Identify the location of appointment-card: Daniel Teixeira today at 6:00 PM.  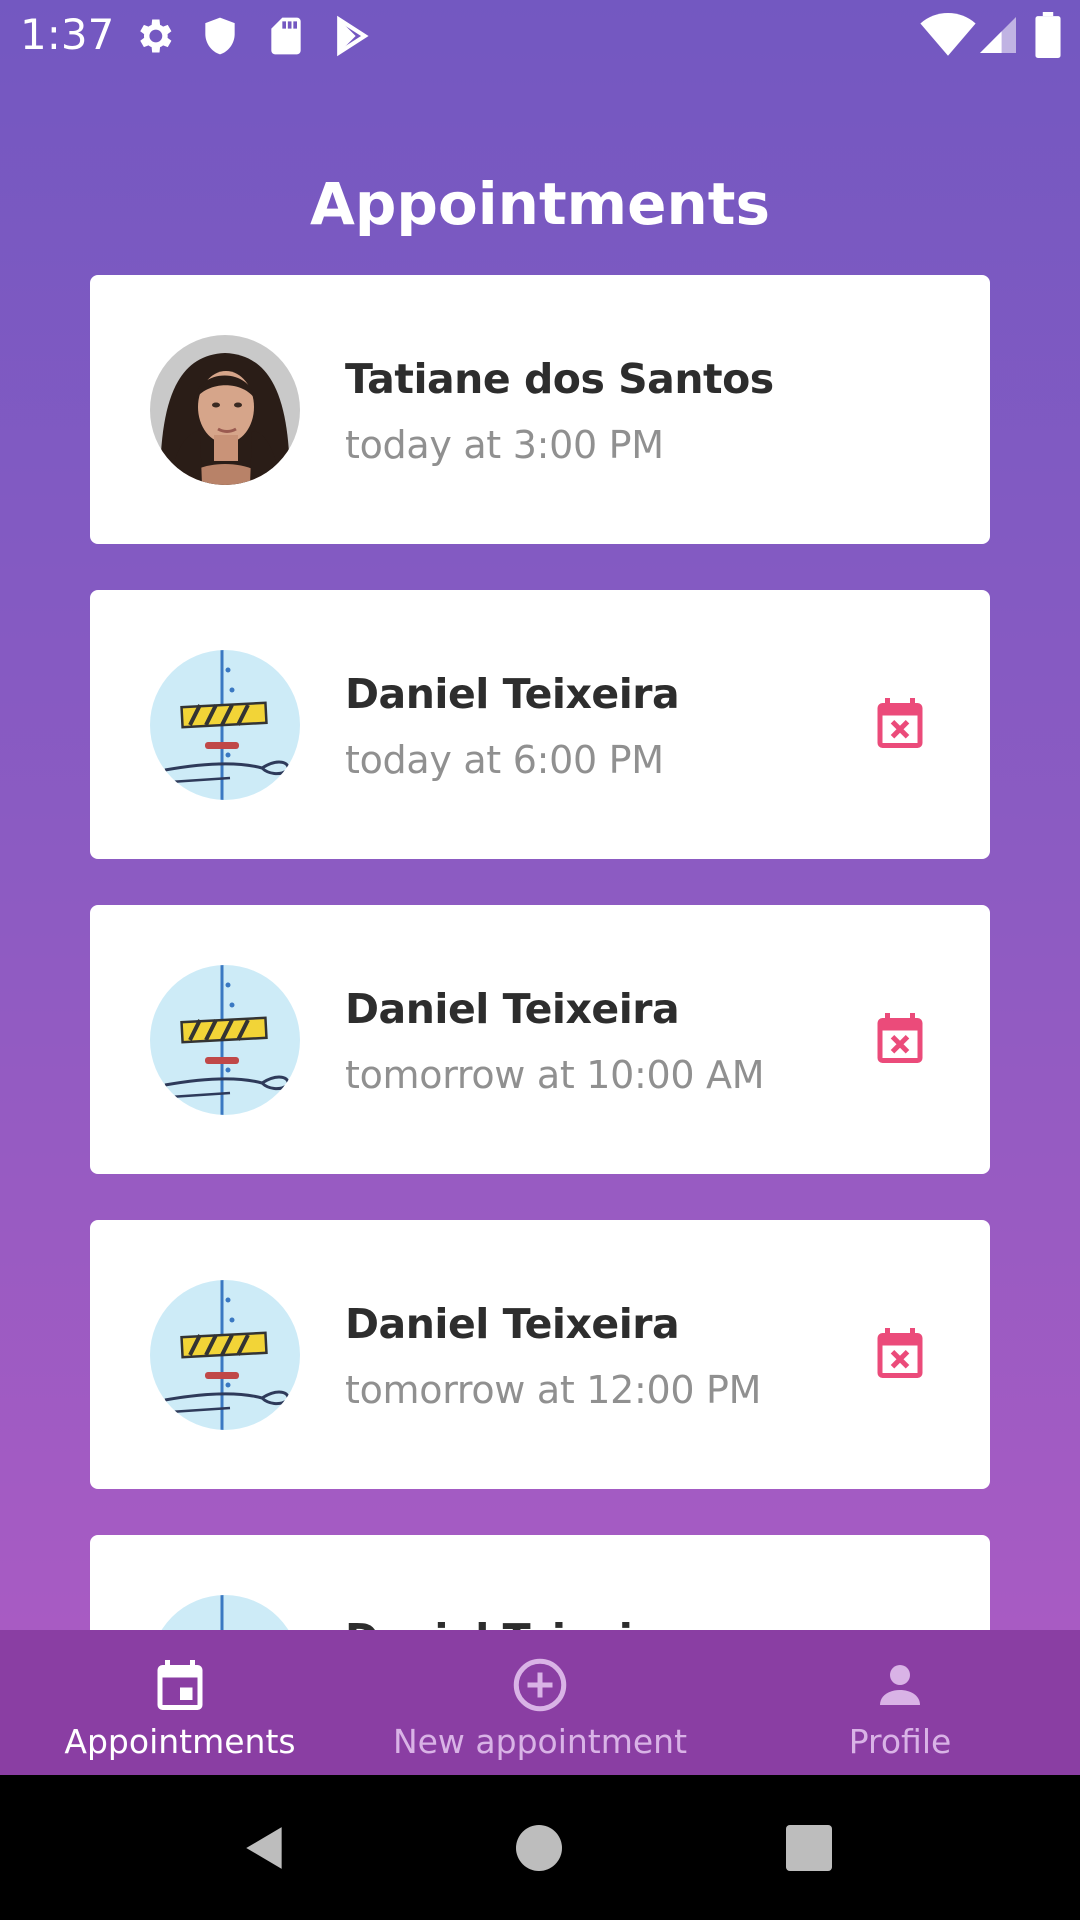
(540, 724).